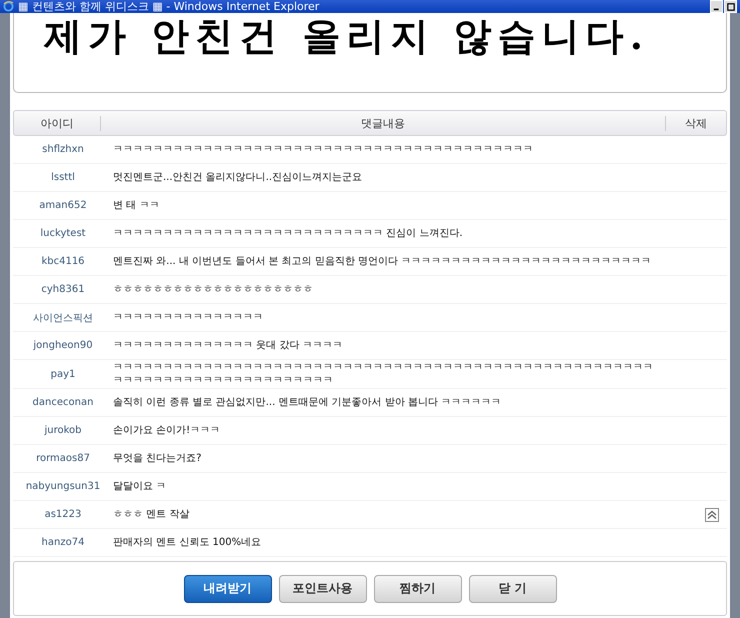 This screenshot has height=618, width=740. Describe the element at coordinates (322, 588) in the screenshot. I see `action-button: 포인트사용` at that location.